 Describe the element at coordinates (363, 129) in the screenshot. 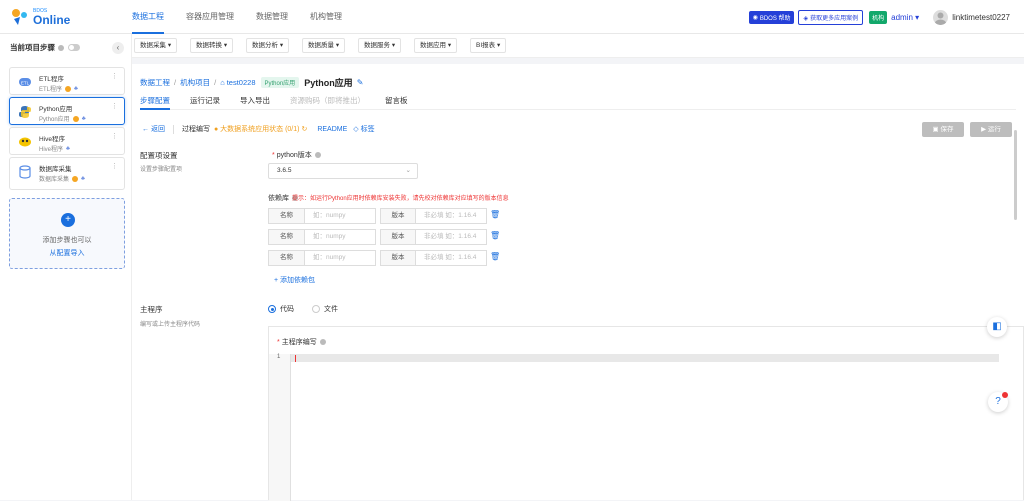

I see `tag-link: ◇ 标签` at that location.